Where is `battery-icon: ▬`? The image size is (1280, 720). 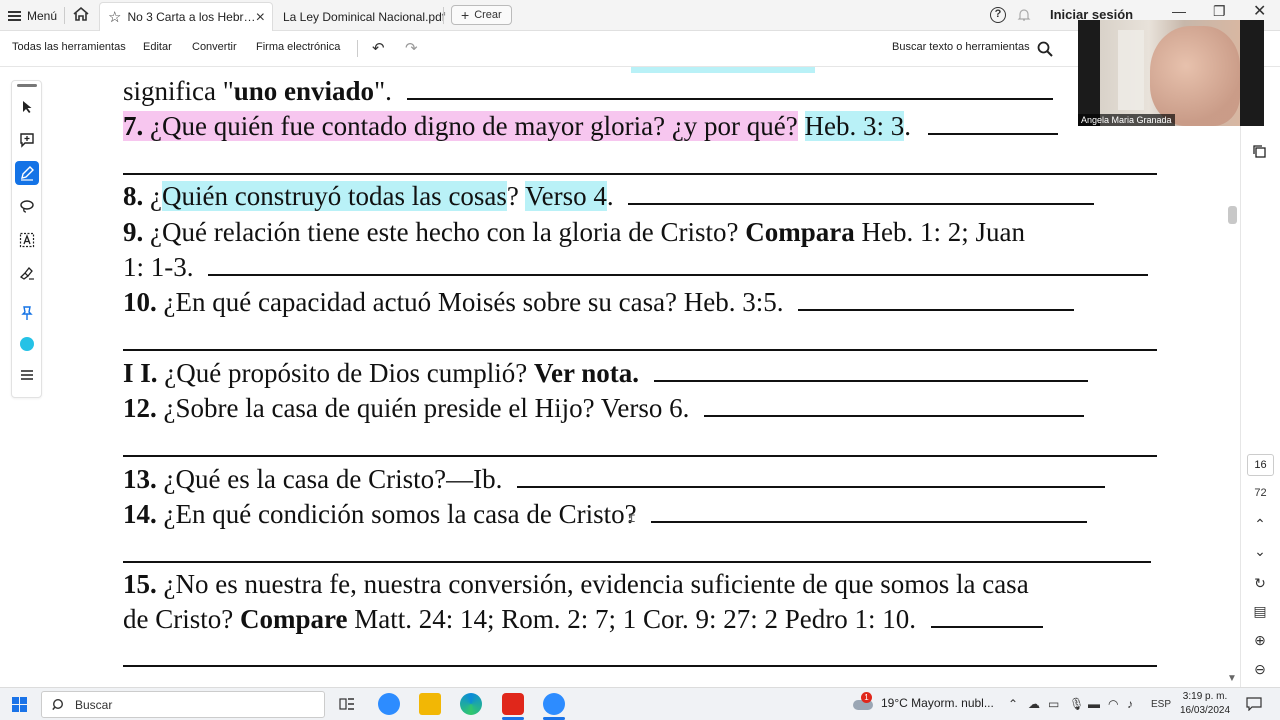
battery-icon: ▬ is located at coordinates (1094, 704).